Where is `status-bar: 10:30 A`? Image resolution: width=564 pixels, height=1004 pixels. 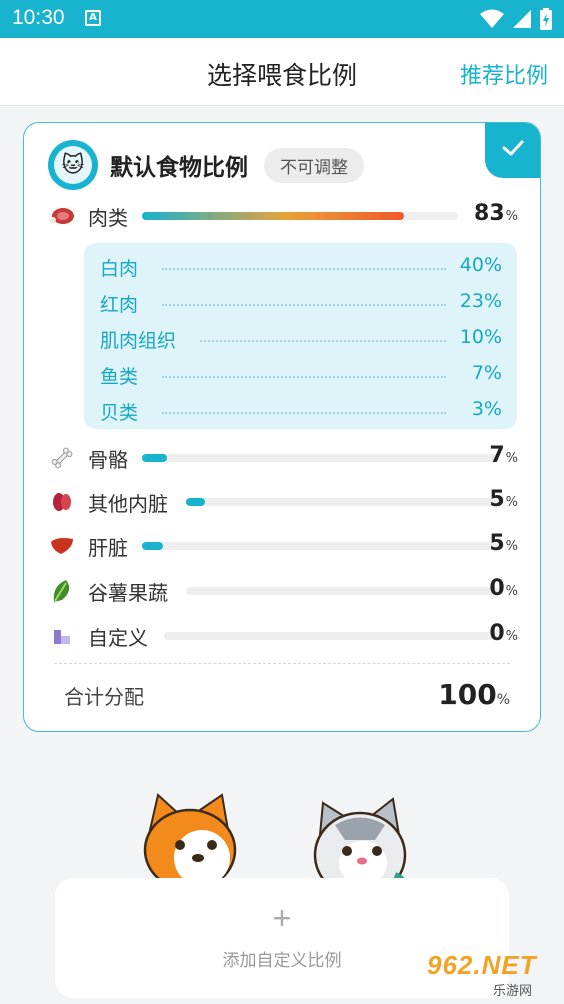
status-bar: 10:30 A is located at coordinates (282, 19).